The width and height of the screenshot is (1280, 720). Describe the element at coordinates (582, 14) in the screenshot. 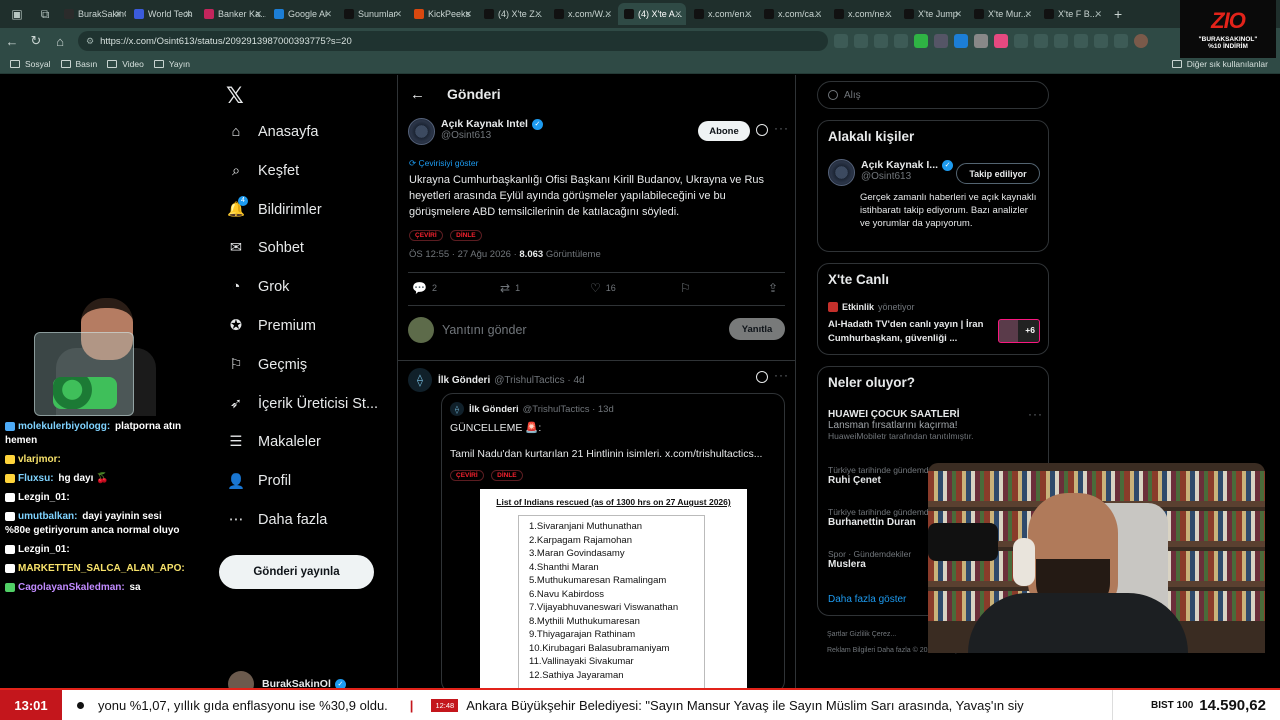

I see `browser-tab: x.com/W... ✕` at that location.